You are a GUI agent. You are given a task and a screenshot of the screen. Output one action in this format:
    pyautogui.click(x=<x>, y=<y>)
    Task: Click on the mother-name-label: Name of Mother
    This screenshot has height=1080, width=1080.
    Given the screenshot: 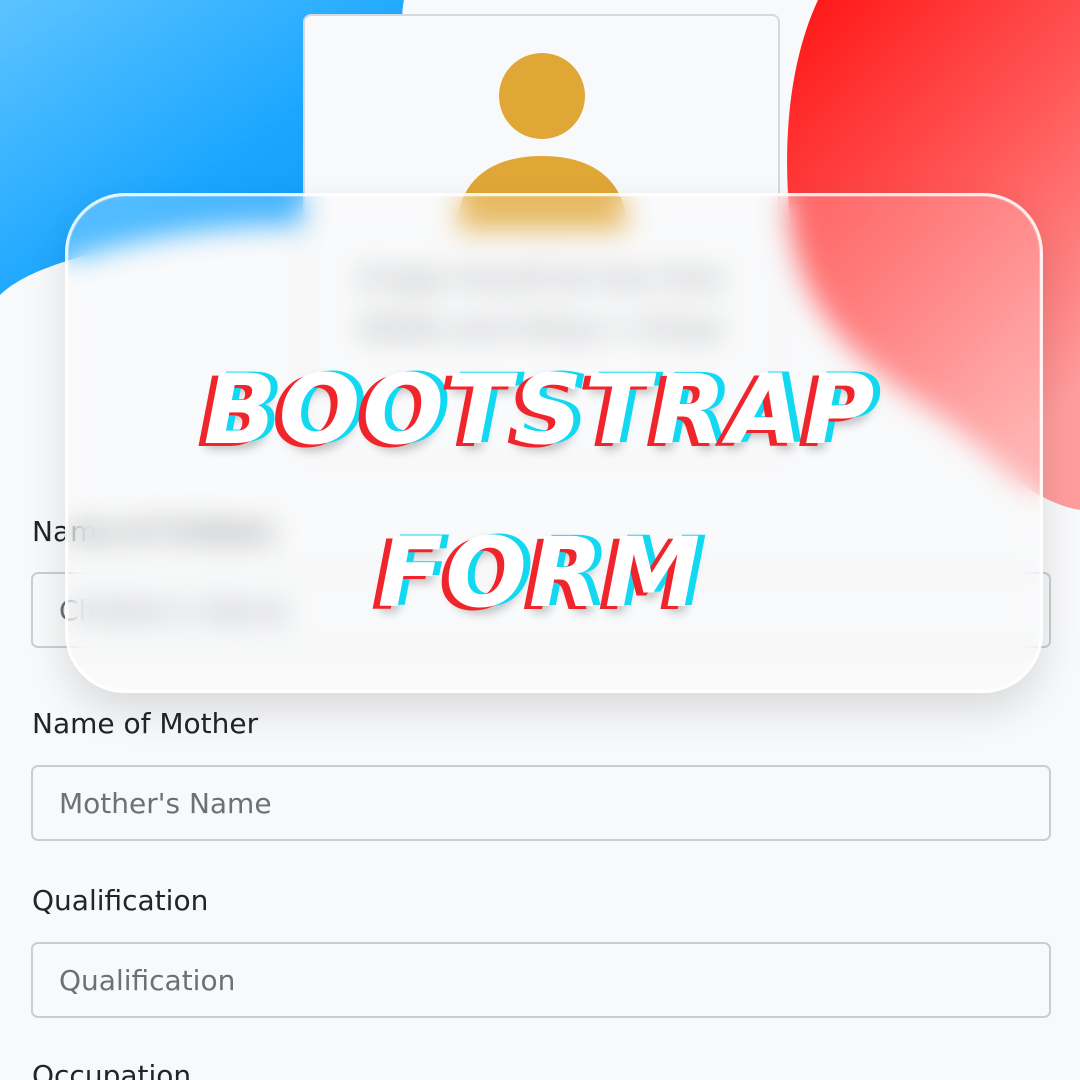 What is the action you would take?
    pyautogui.click(x=145, y=723)
    